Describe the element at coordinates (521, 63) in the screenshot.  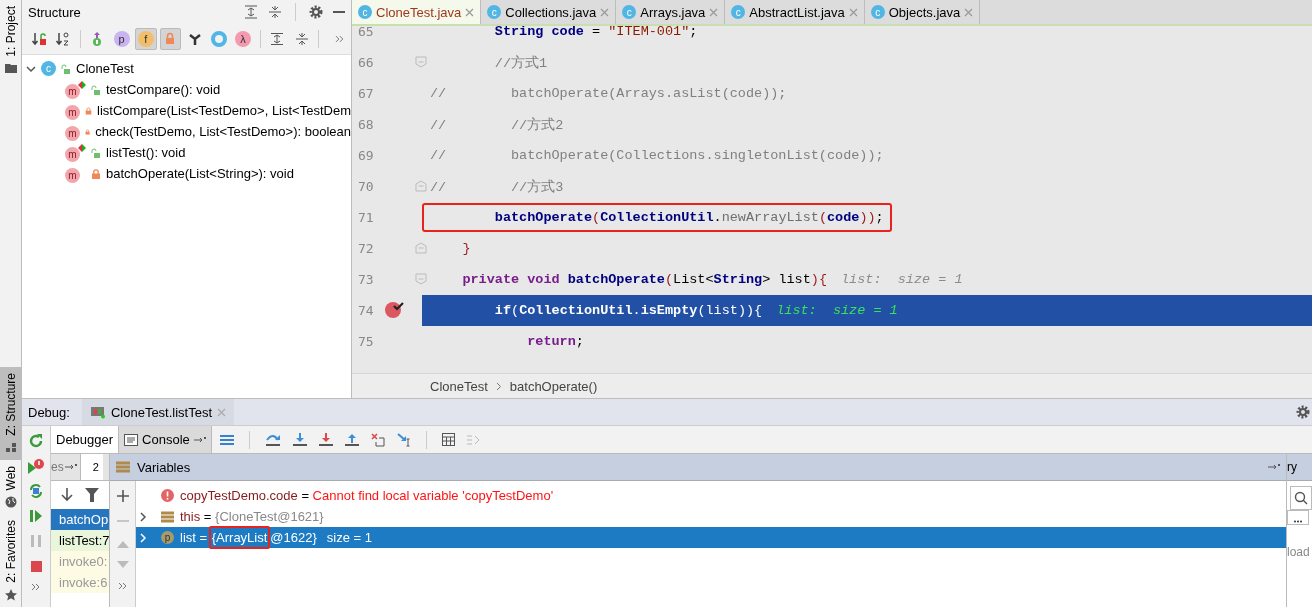
I see `code-line: //方式1` at that location.